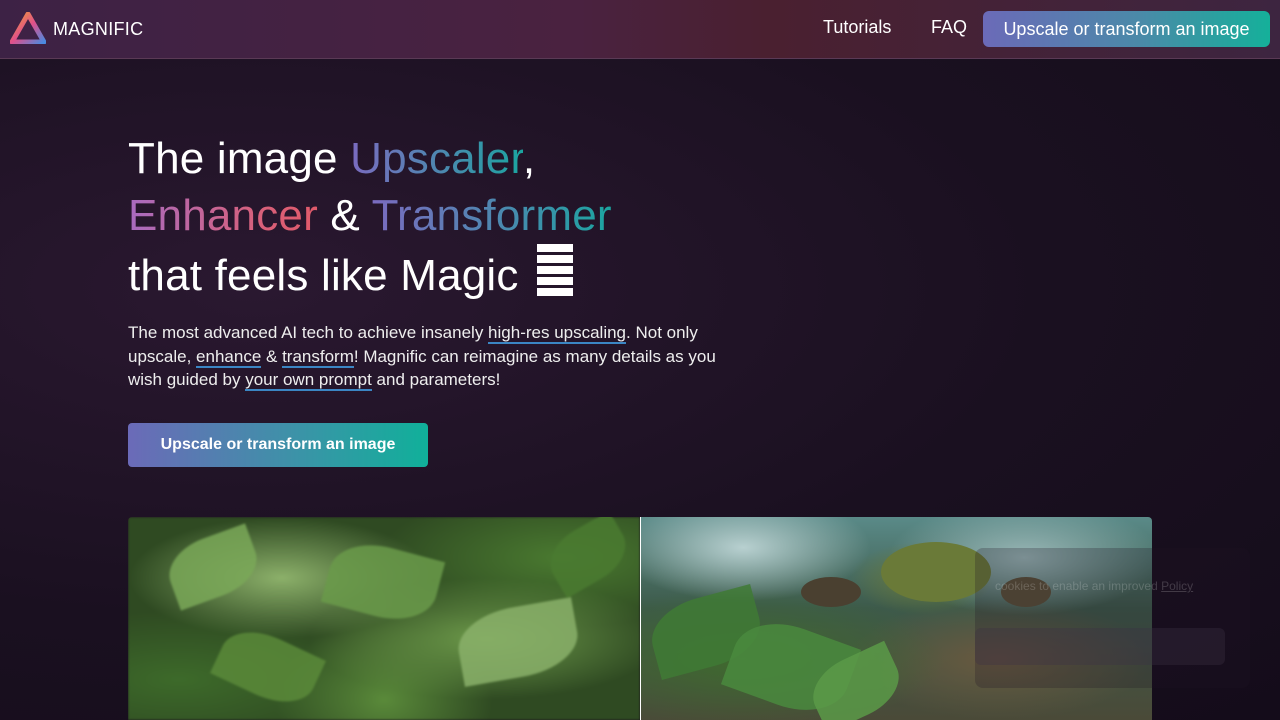  Describe the element at coordinates (239, 158) in the screenshot. I see `hero-title-text: The image` at that location.